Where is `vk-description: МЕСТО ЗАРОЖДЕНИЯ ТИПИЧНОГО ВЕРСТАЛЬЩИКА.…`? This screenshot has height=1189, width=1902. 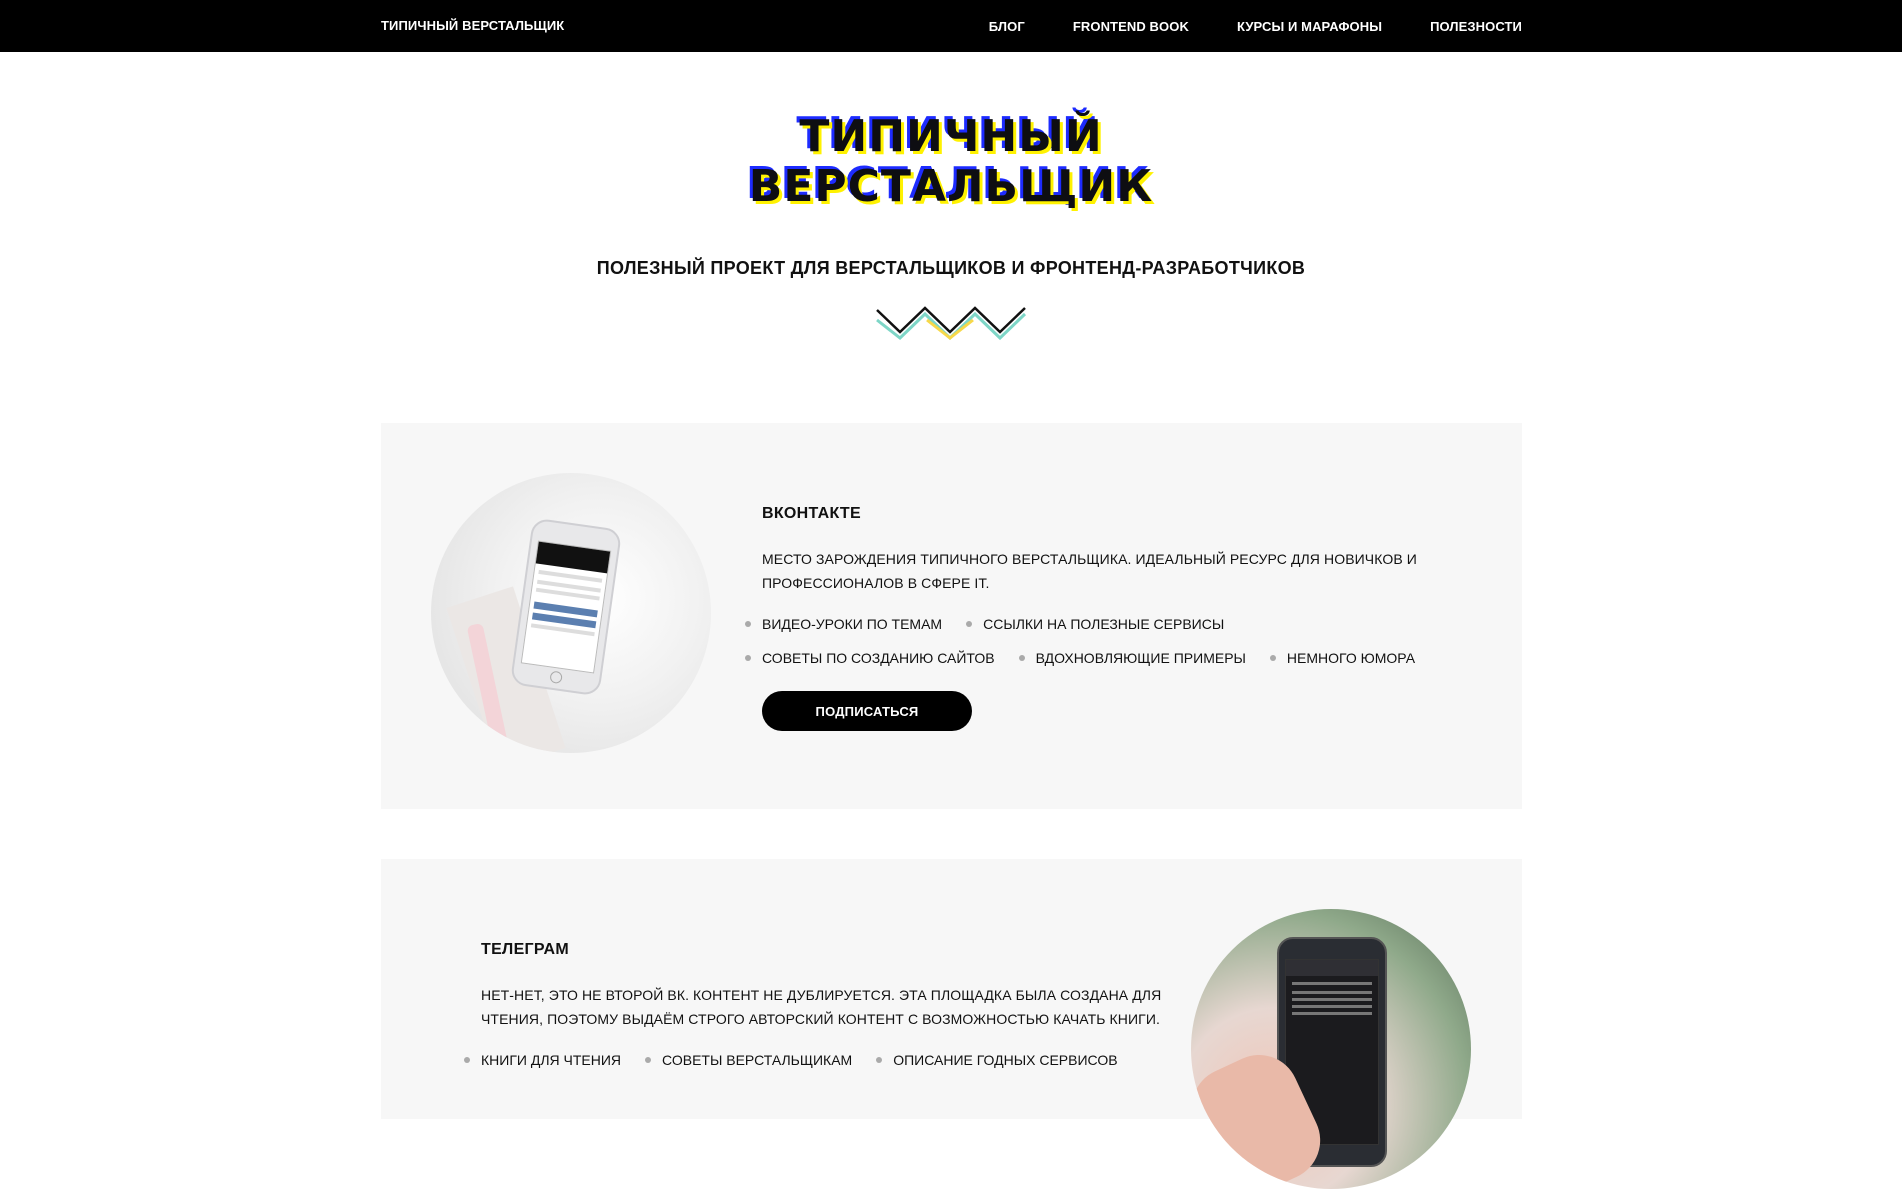 vk-description: МЕСТО ЗАРОЖДЕНИЯ ТИПИЧНОГО ВЕРСТАЛЬЩИКА.… is located at coordinates (1089, 571).